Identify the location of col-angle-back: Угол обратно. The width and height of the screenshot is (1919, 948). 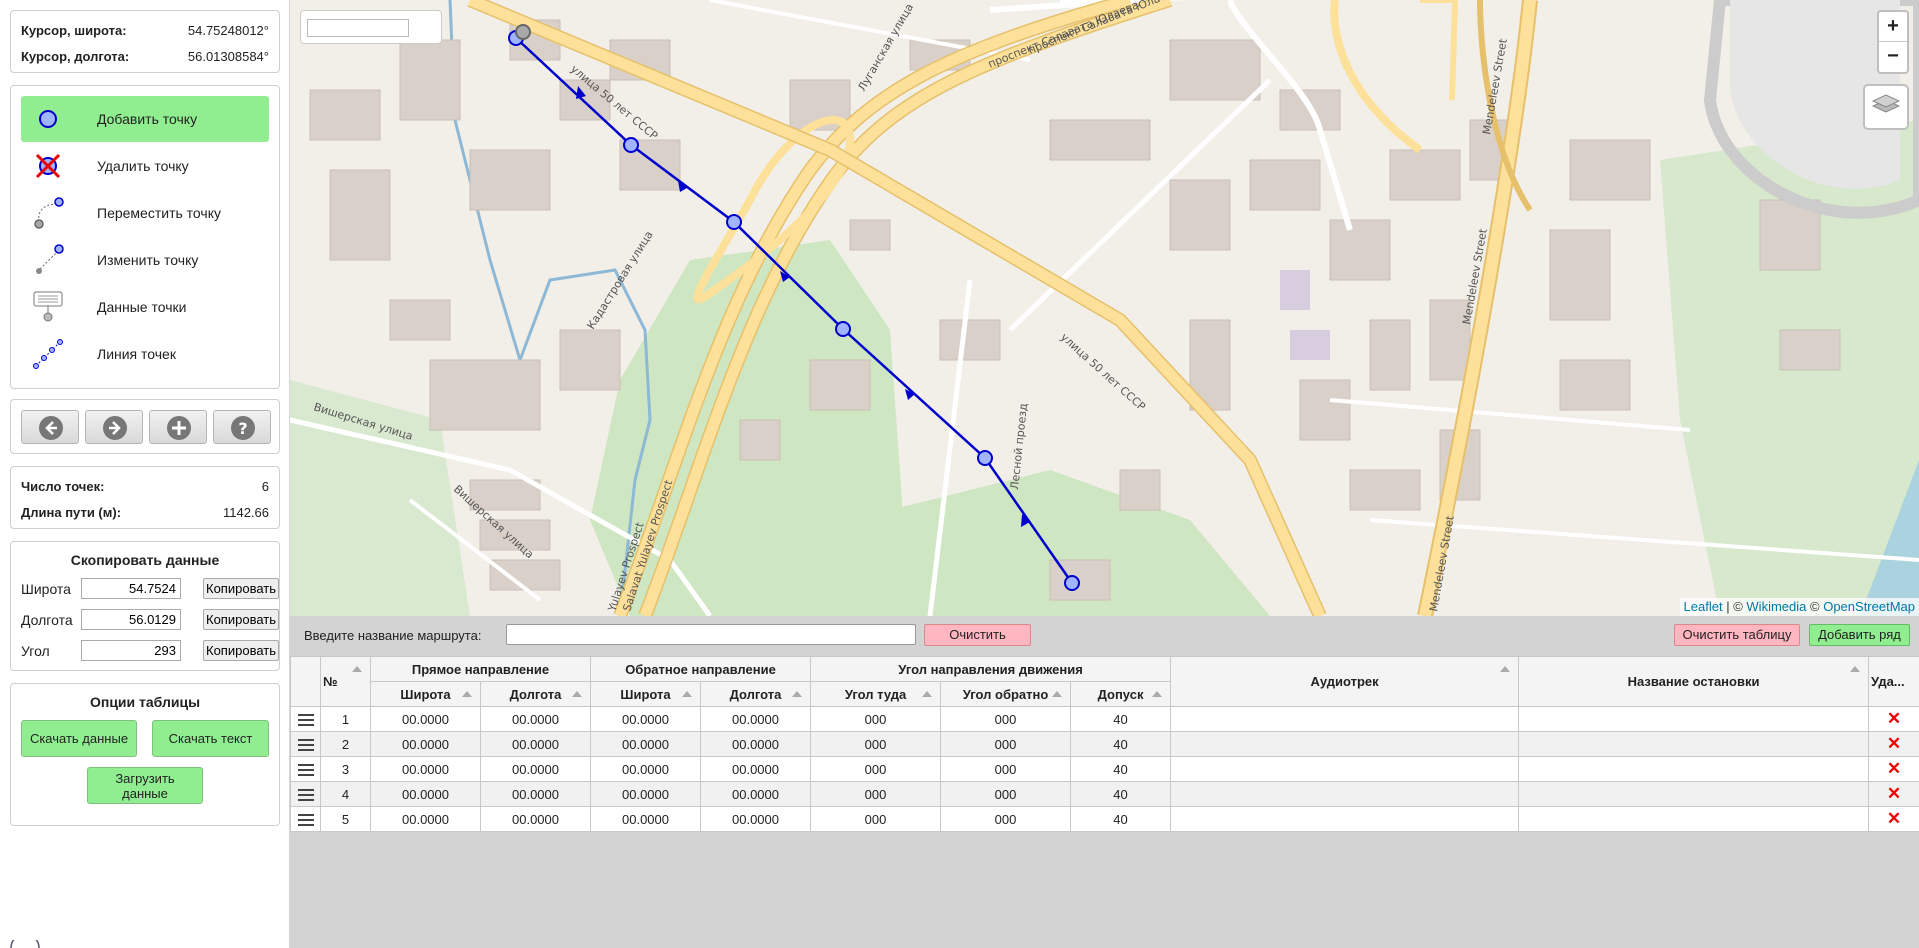
(1006, 694).